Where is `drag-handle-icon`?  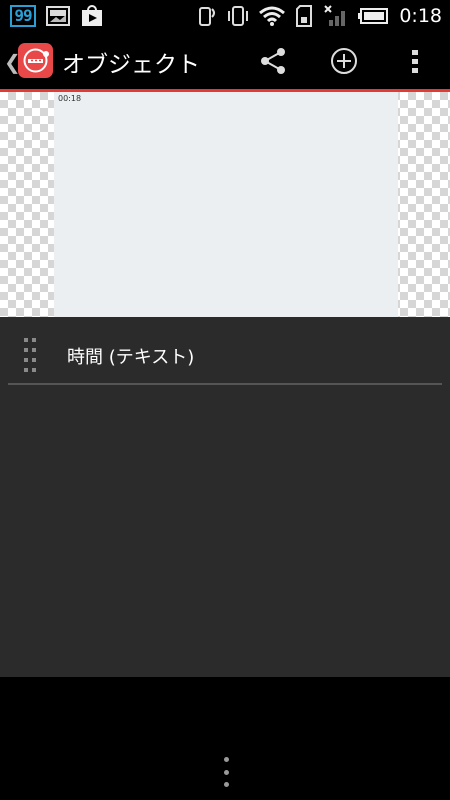 drag-handle-icon is located at coordinates (32, 355).